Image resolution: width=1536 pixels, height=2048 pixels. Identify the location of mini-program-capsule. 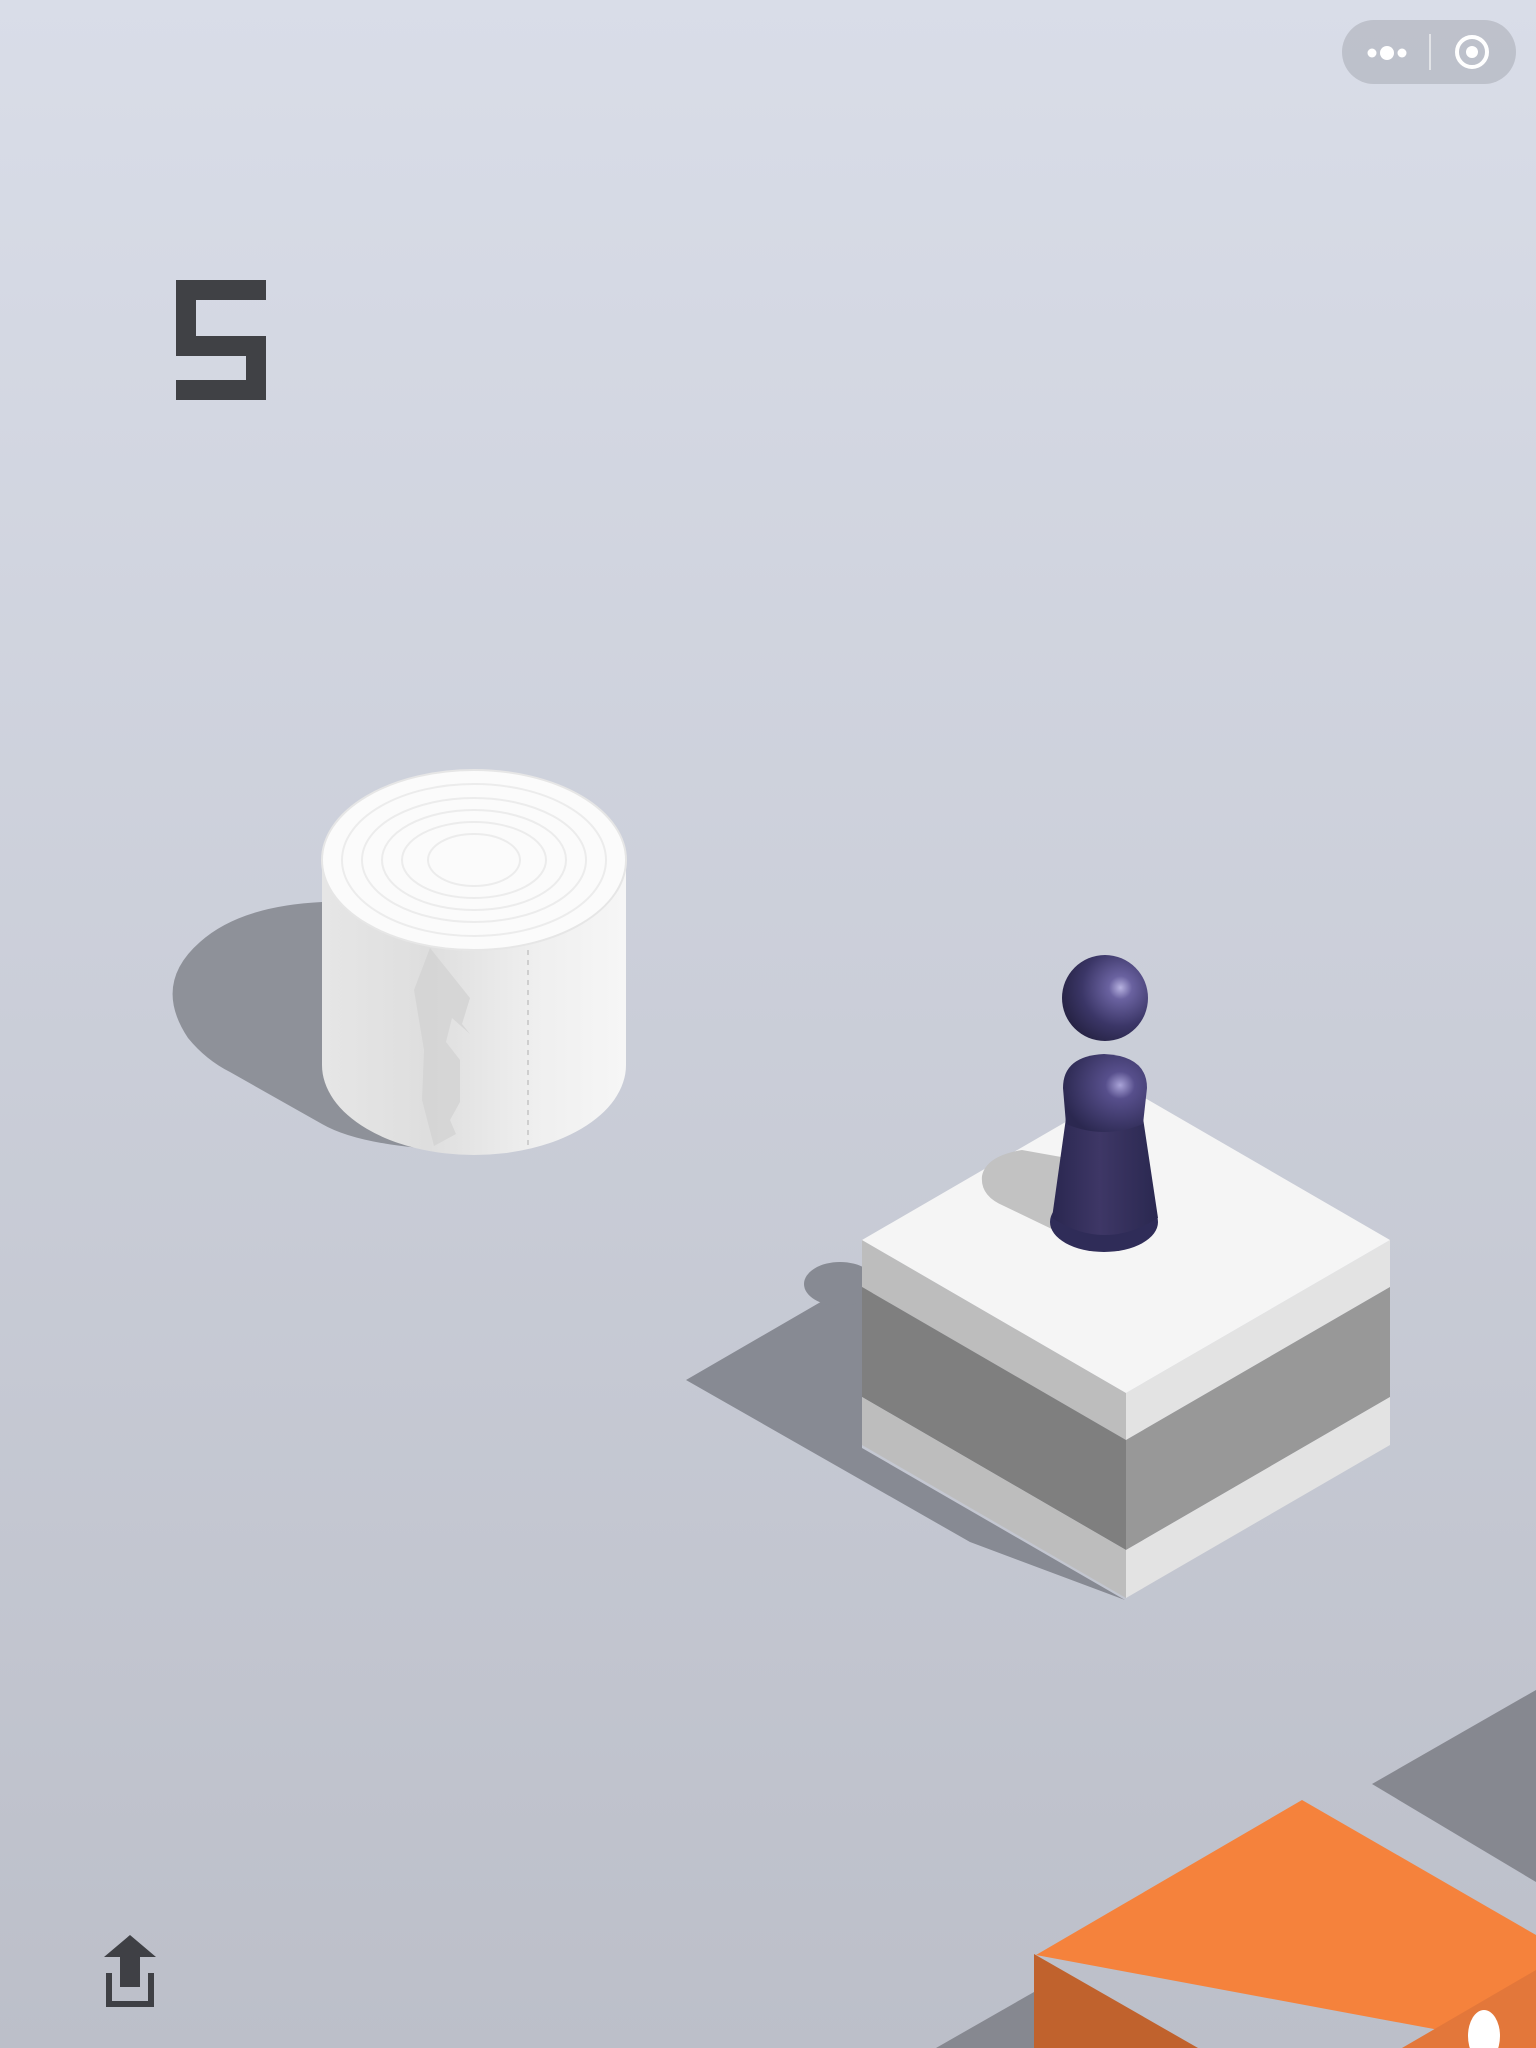
(1429, 52).